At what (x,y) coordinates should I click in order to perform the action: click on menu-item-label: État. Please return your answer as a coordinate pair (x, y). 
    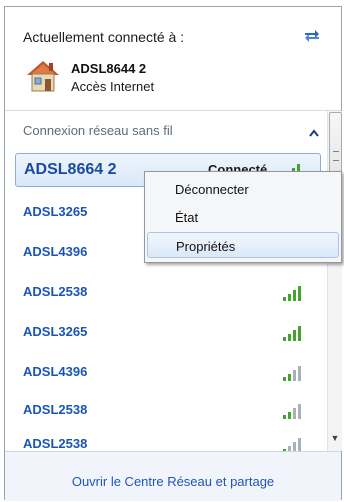
    Looking at the image, I should click on (187, 217).